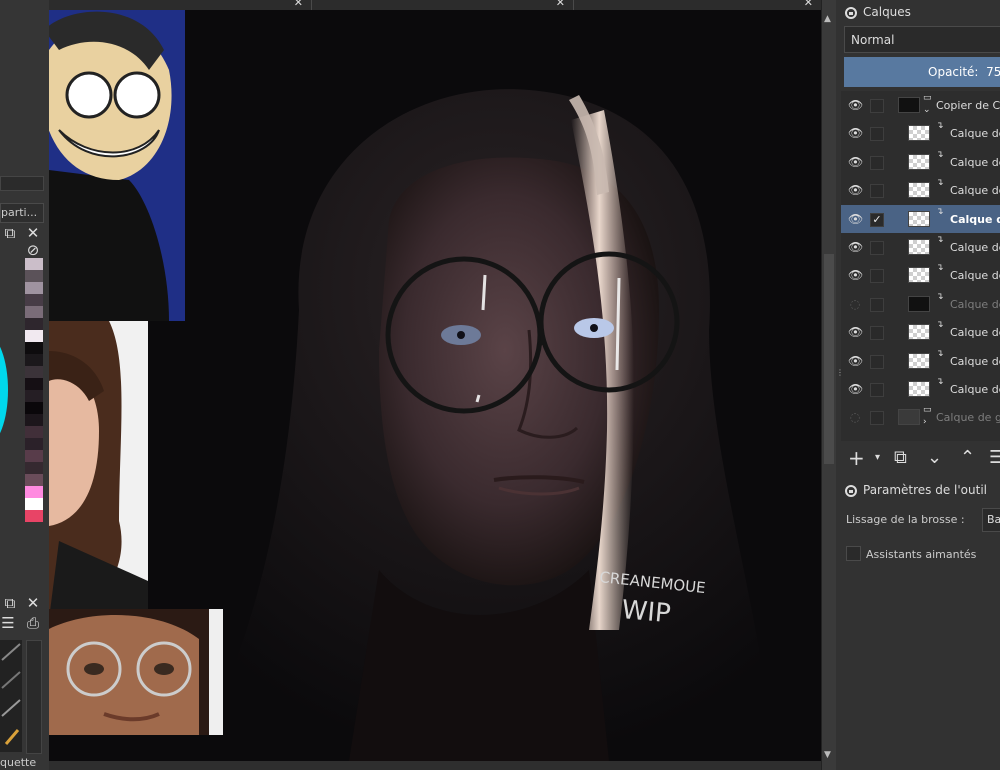 This screenshot has width=1000, height=770. Describe the element at coordinates (827, 19) in the screenshot. I see `scroll-up-icon: ▲` at that location.